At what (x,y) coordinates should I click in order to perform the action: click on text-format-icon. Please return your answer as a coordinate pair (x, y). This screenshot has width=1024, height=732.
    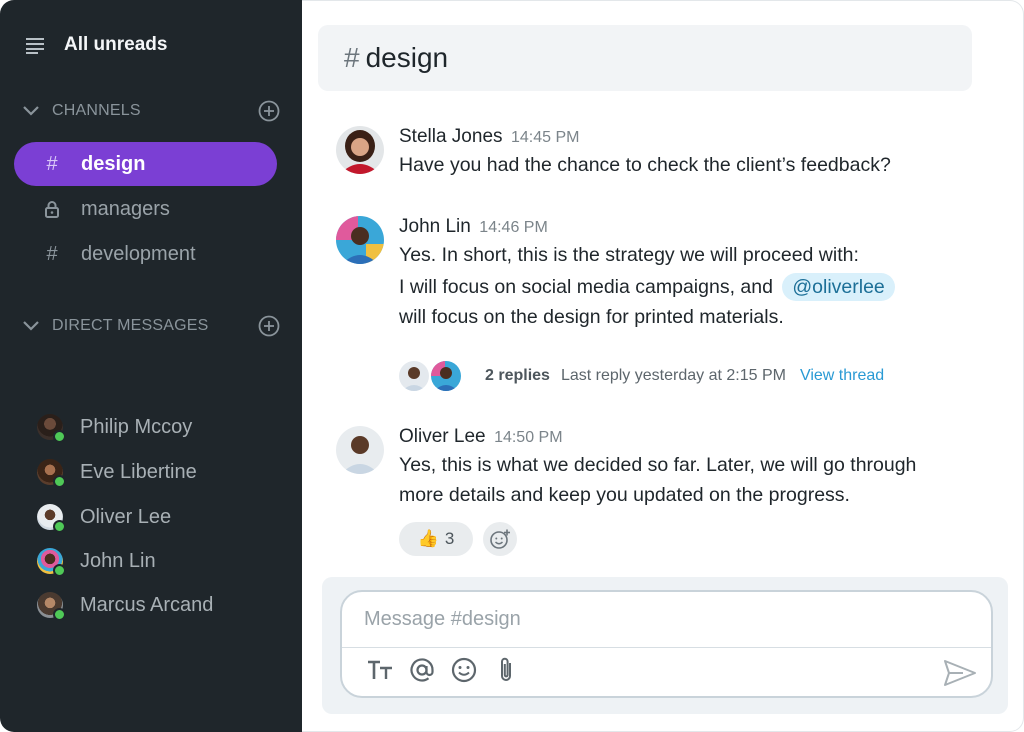
    Looking at the image, I should click on (380, 670).